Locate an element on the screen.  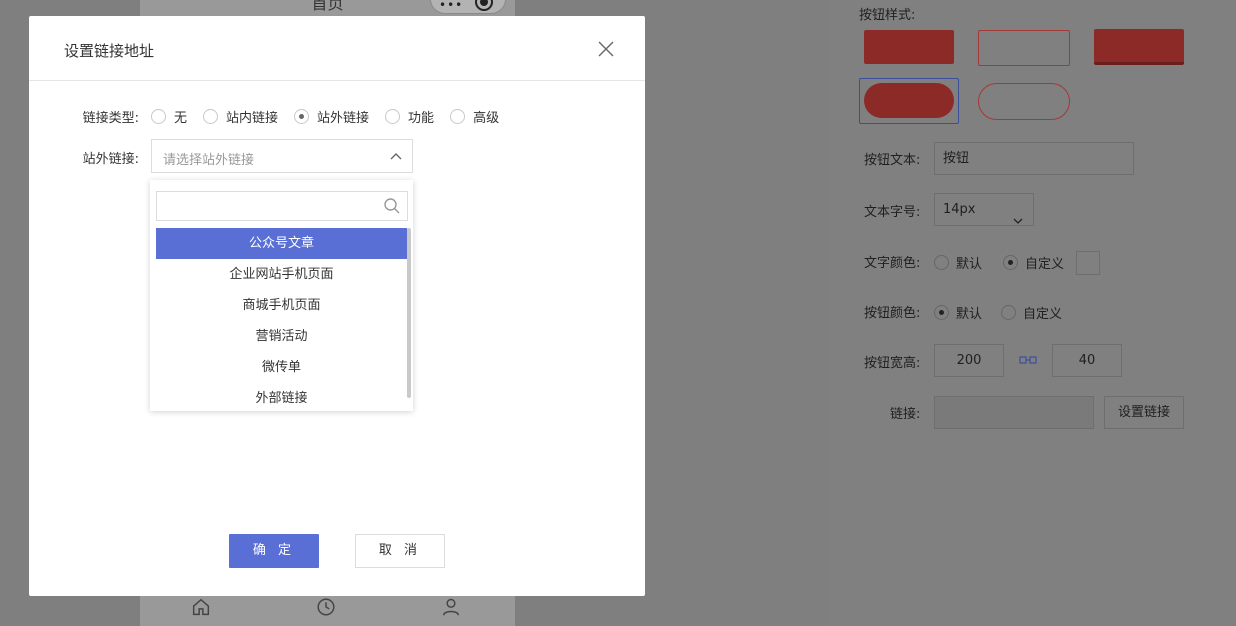
mini-program-capsule: ••• is located at coordinates (468, 7).